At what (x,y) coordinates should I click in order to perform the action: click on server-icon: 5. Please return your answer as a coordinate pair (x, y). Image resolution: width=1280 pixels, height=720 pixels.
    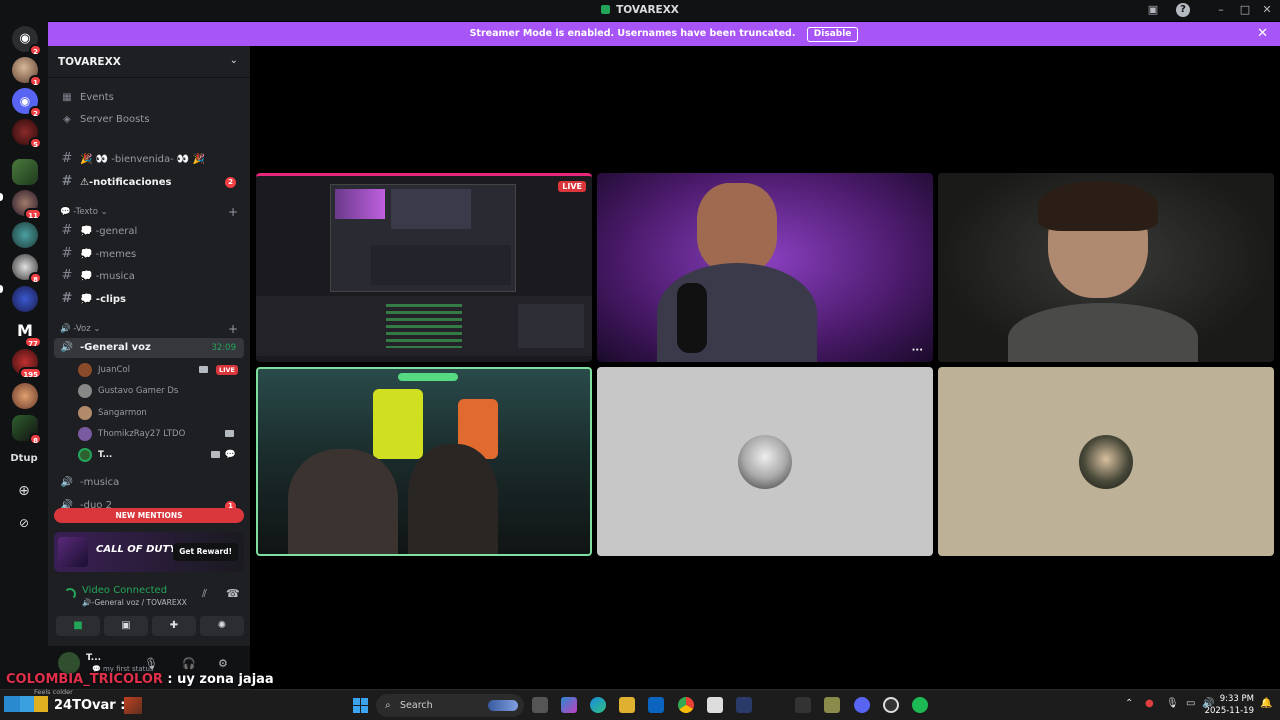
    Looking at the image, I should click on (27, 134).